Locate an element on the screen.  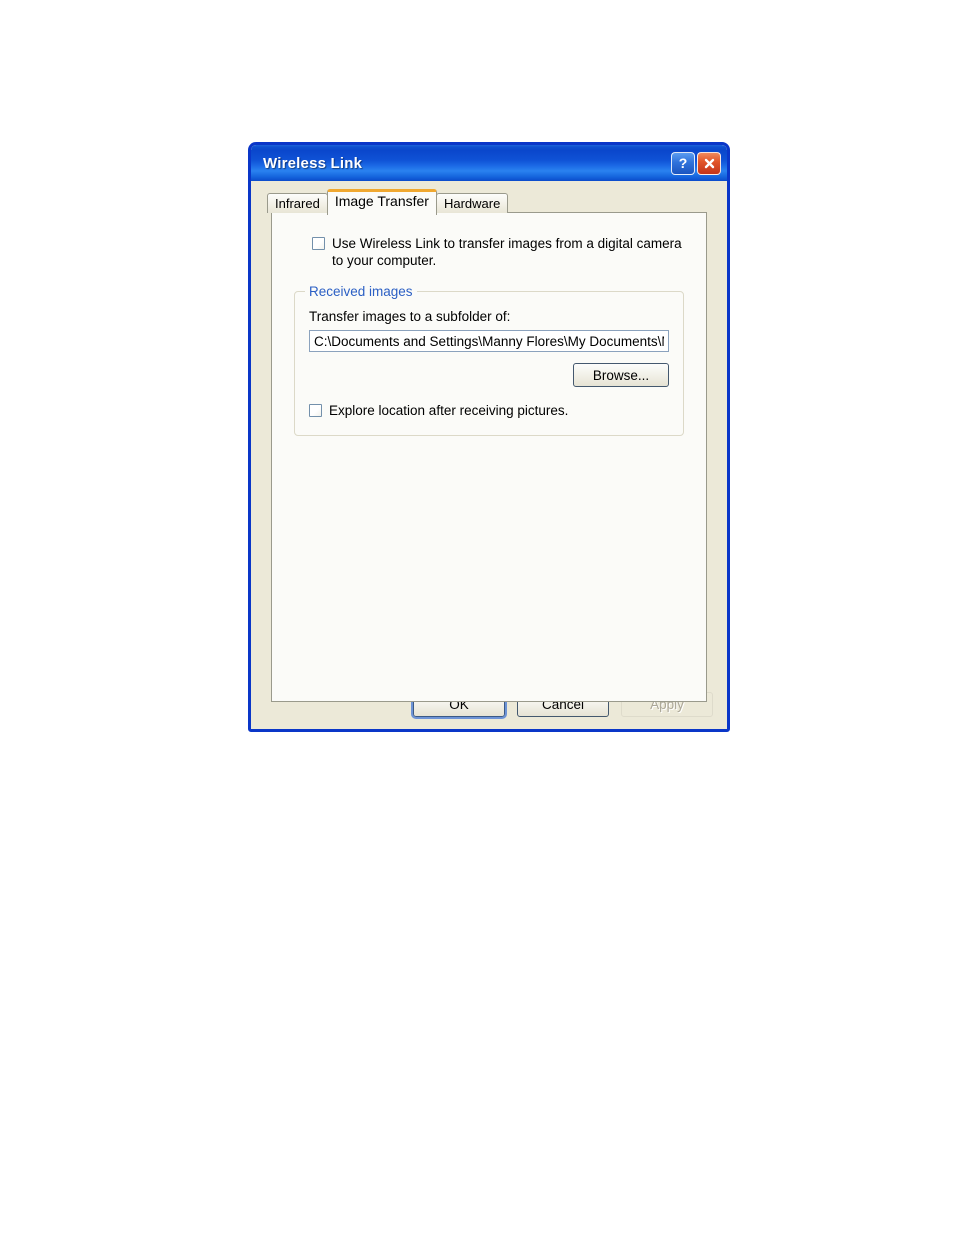
received-images-legend: Received images is located at coordinates (361, 291).